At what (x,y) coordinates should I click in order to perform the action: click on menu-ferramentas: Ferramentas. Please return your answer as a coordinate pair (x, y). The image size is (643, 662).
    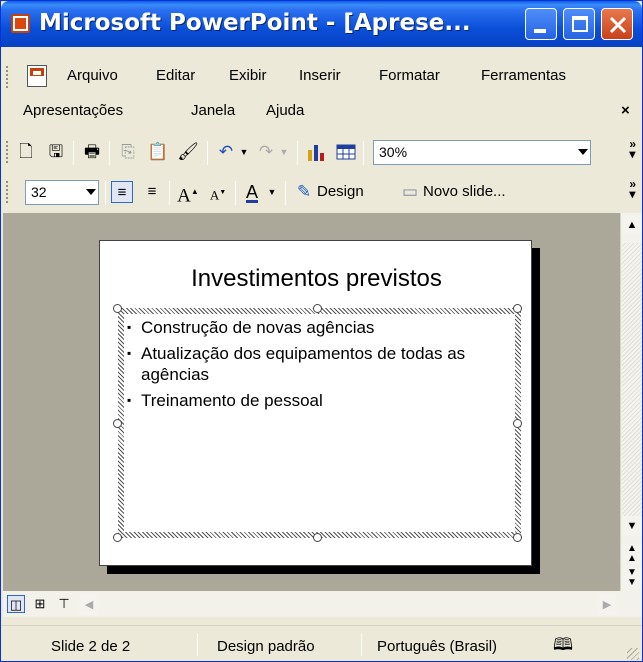
    Looking at the image, I should click on (523, 75).